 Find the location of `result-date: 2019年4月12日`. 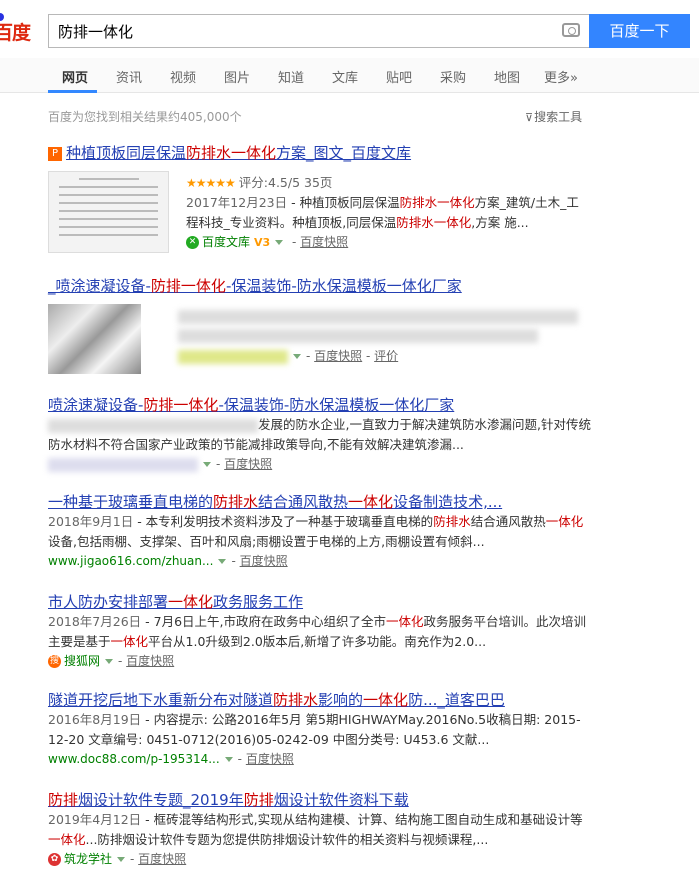

result-date: 2019年4月12日 is located at coordinates (95, 819).